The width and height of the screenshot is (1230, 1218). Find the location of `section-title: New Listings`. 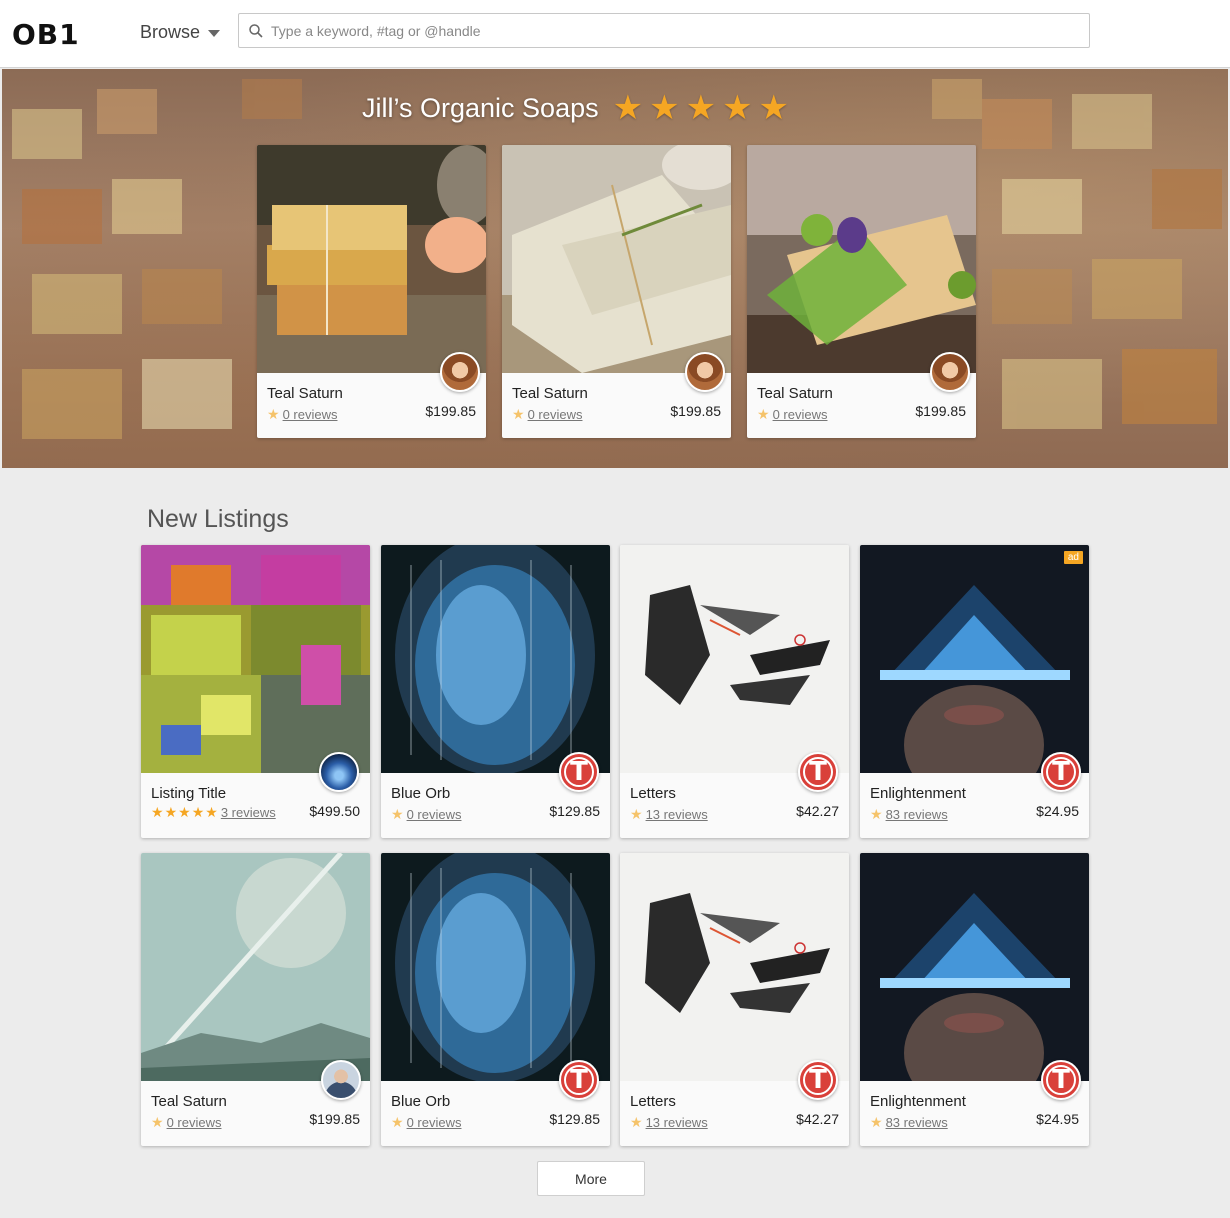

section-title: New Listings is located at coordinates (218, 519).